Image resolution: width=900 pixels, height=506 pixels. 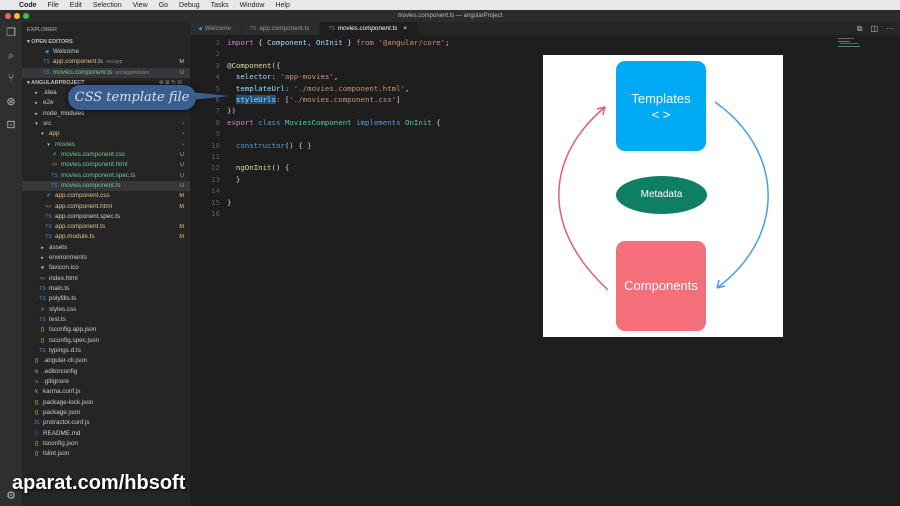 I want to click on tree-item-label: polyfills.ts, so click(x=63, y=299).